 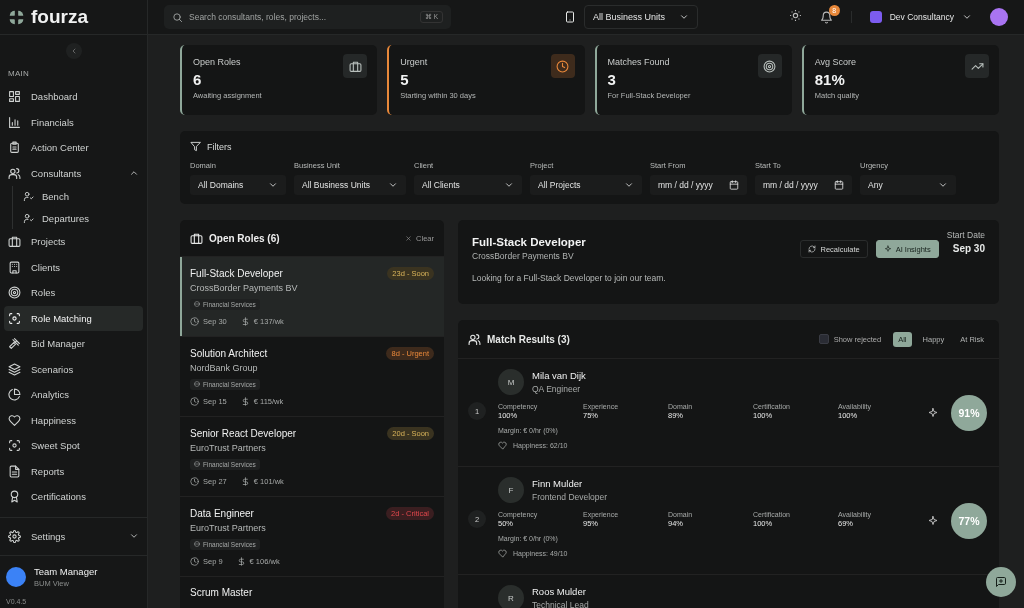 What do you see at coordinates (73, 242) in the screenshot?
I see `sidebar-item: Projects` at bounding box center [73, 242].